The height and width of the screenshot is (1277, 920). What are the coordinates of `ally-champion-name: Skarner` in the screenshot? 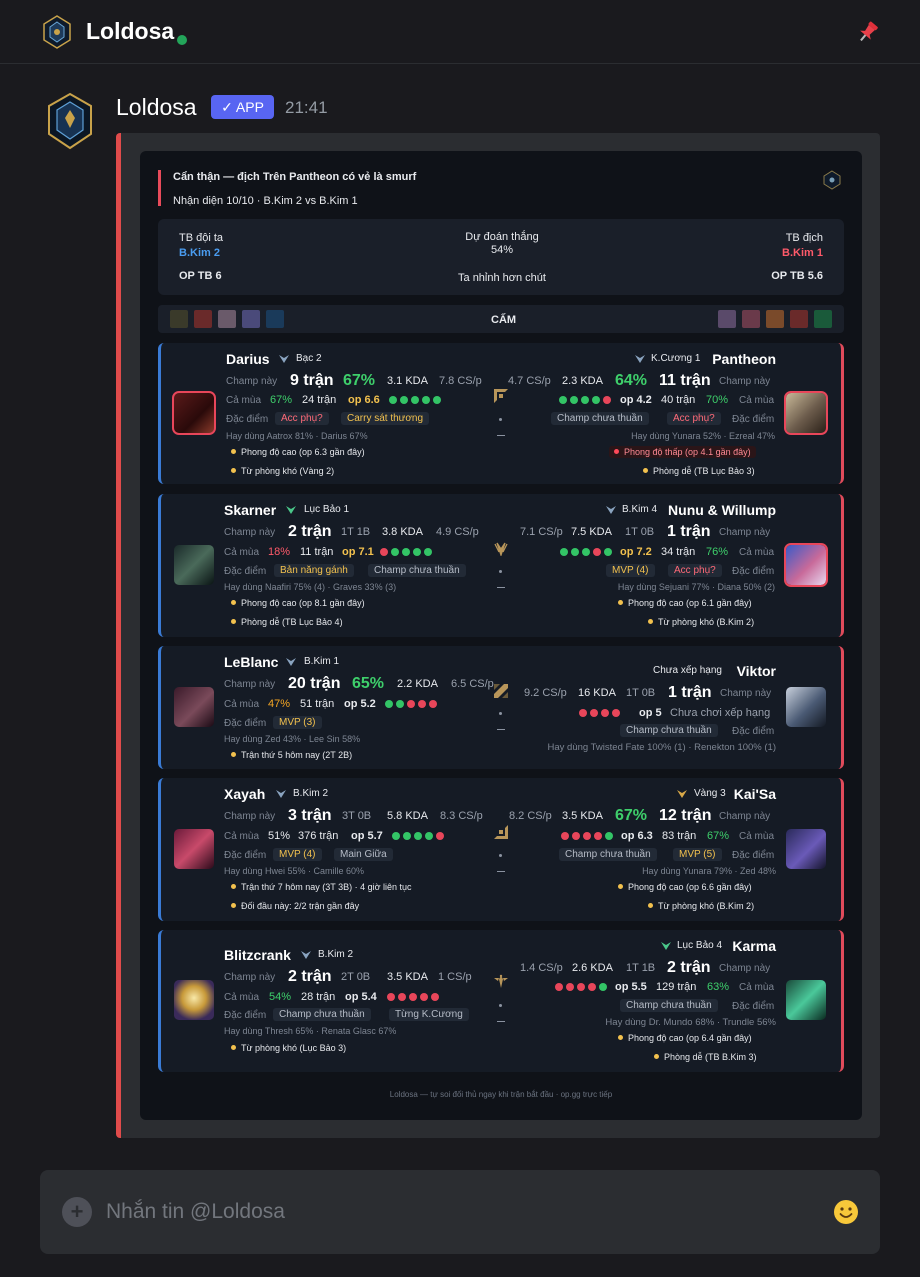 It's located at (250, 510).